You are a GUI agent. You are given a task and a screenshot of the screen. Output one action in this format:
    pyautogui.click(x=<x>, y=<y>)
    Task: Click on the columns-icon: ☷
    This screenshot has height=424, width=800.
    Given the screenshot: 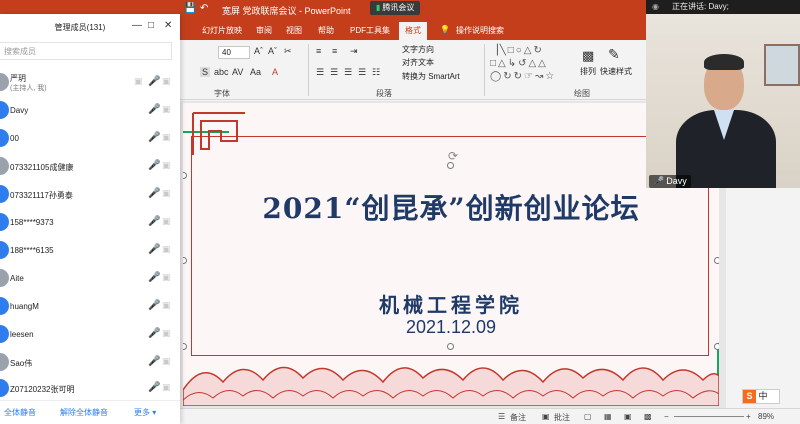 What is the action you would take?
    pyautogui.click(x=376, y=72)
    